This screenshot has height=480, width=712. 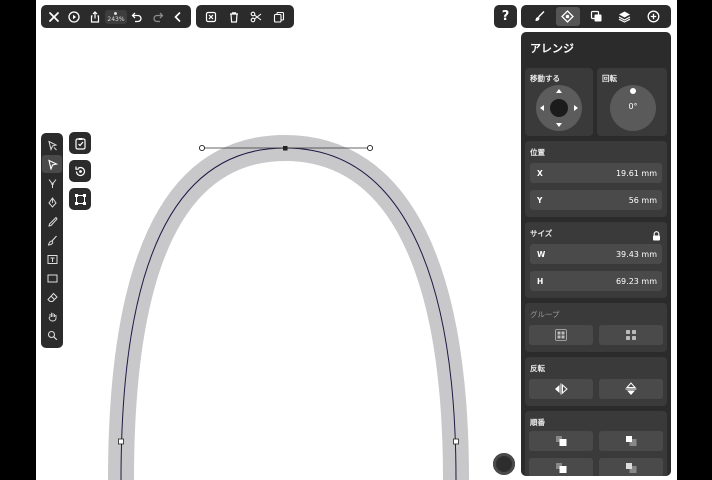 I want to click on mode-toolbar, so click(x=596, y=16).